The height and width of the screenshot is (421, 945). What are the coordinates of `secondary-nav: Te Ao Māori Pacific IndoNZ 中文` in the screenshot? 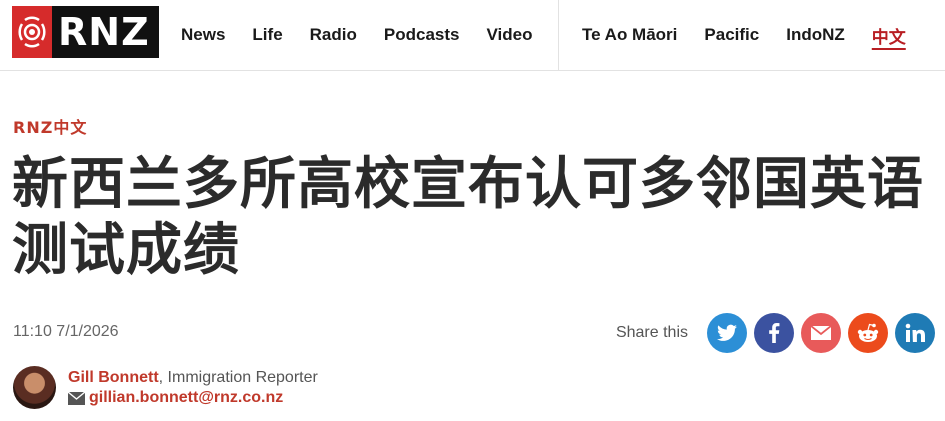 It's located at (757, 35).